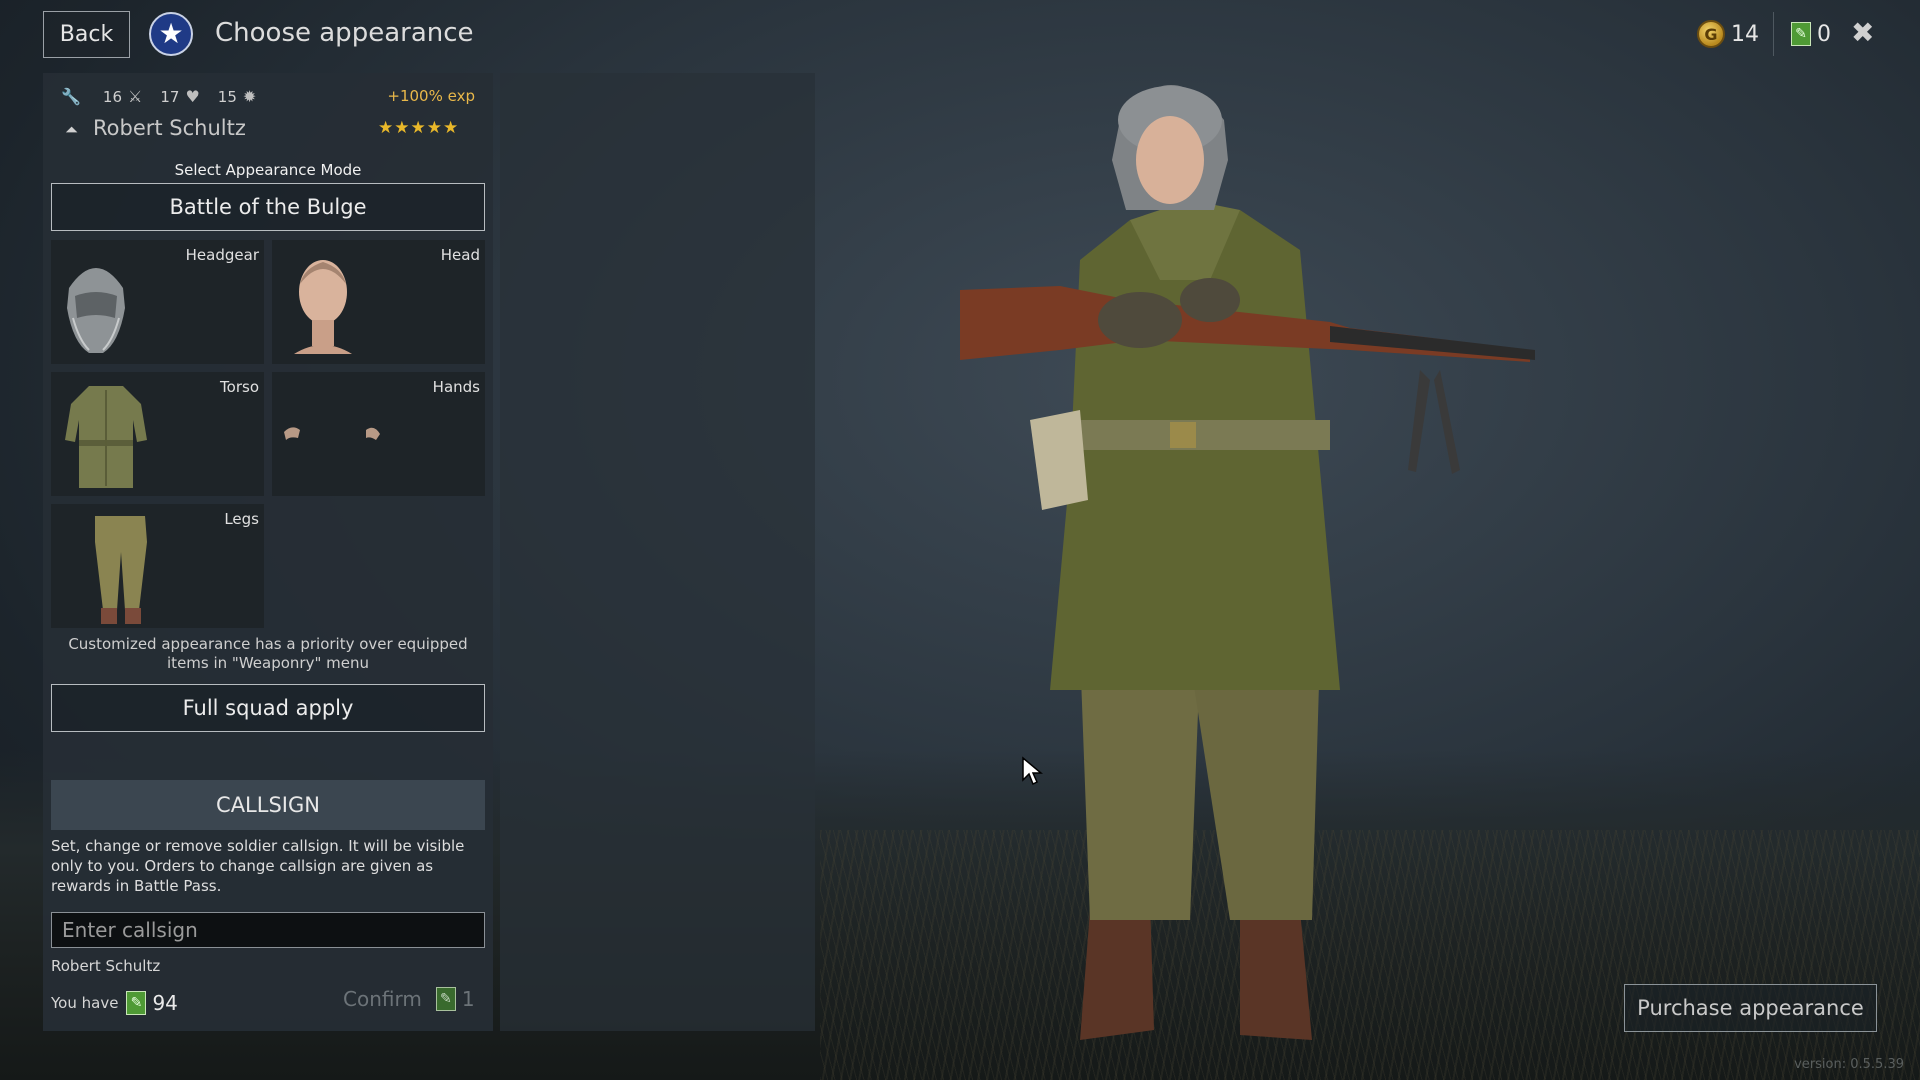 The height and width of the screenshot is (1080, 1920). Describe the element at coordinates (268, 207) in the screenshot. I see `appearance-mode-selector: Battle of the Bulge` at that location.